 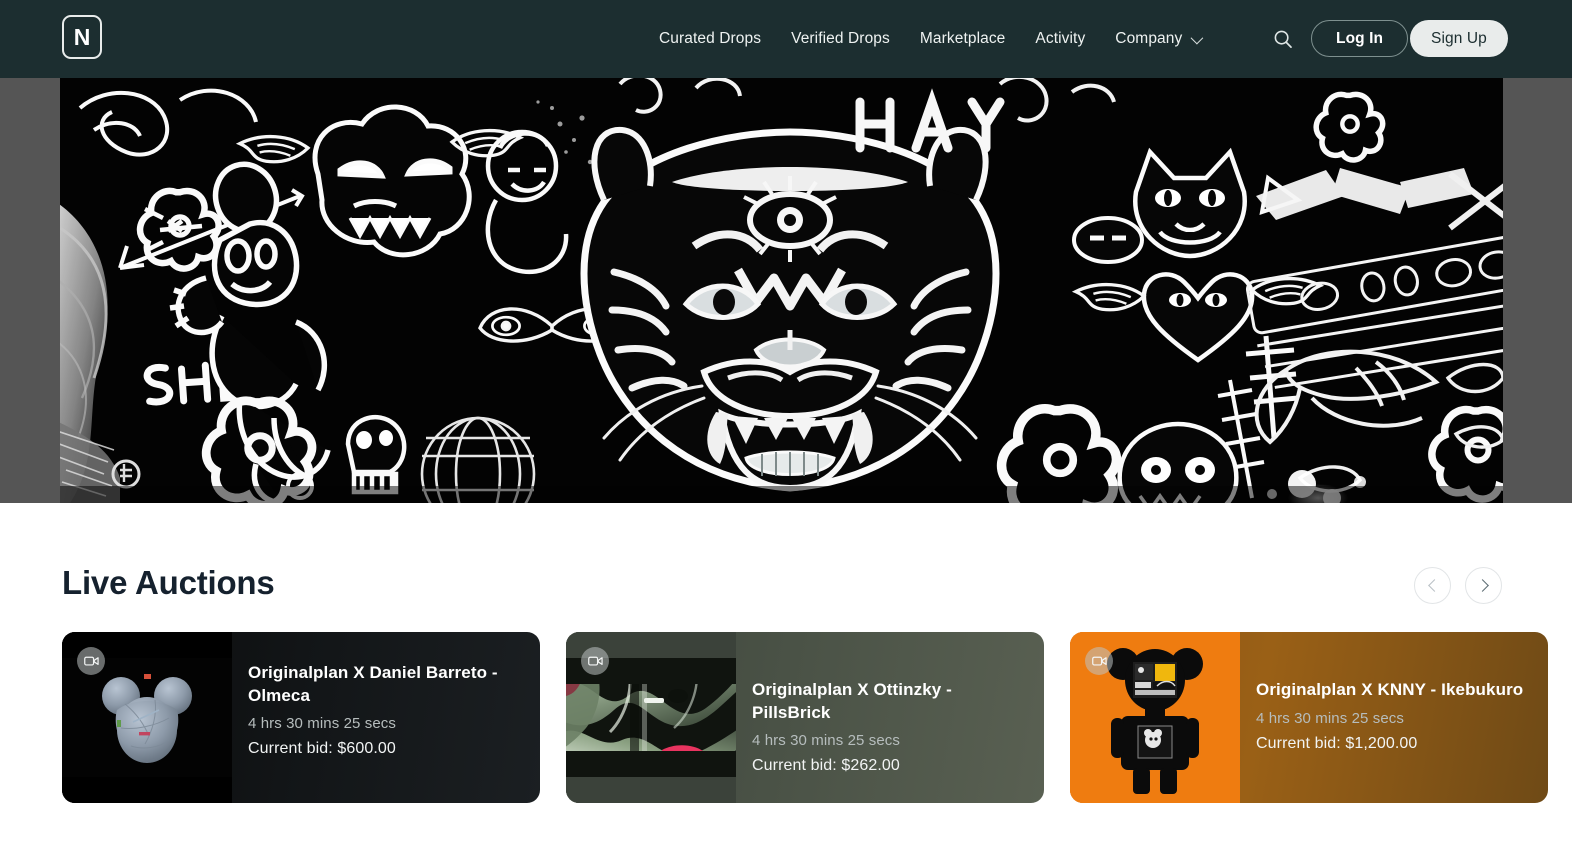 I want to click on auction-card-bid: Current bid: $600.00, so click(x=322, y=749).